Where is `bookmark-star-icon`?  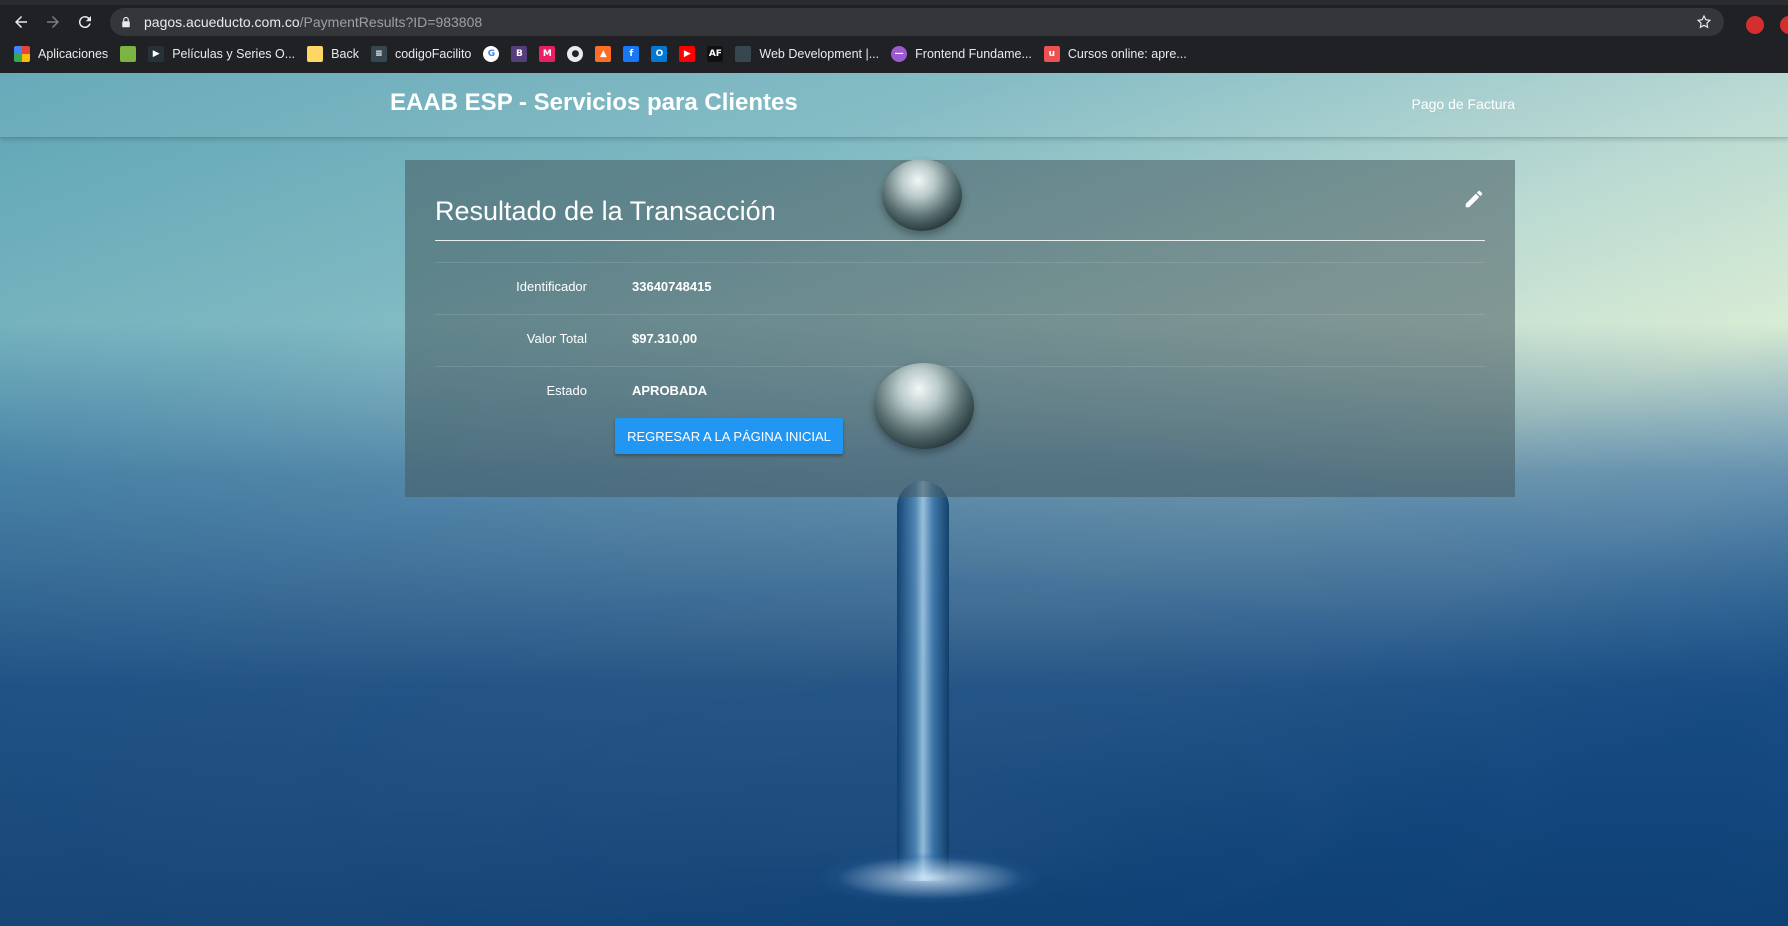
bookmark-star-icon is located at coordinates (1704, 22).